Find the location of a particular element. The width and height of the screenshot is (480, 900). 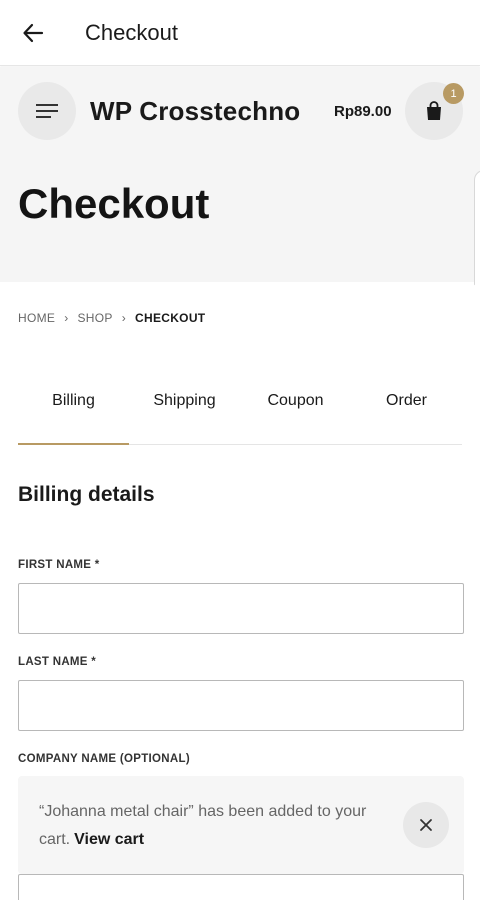

view-cart-link: View cart is located at coordinates (109, 839).